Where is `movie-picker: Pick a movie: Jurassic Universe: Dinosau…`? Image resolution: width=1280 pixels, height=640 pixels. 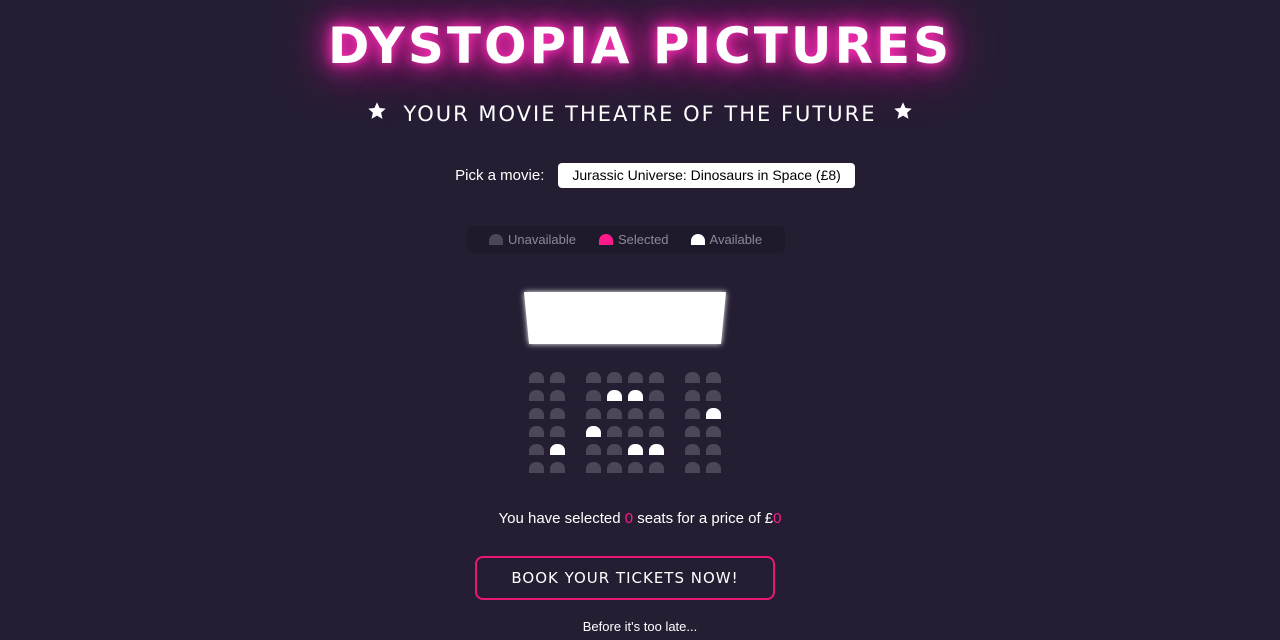 movie-picker: Pick a movie: Jurassic Universe: Dinosau… is located at coordinates (640, 175).